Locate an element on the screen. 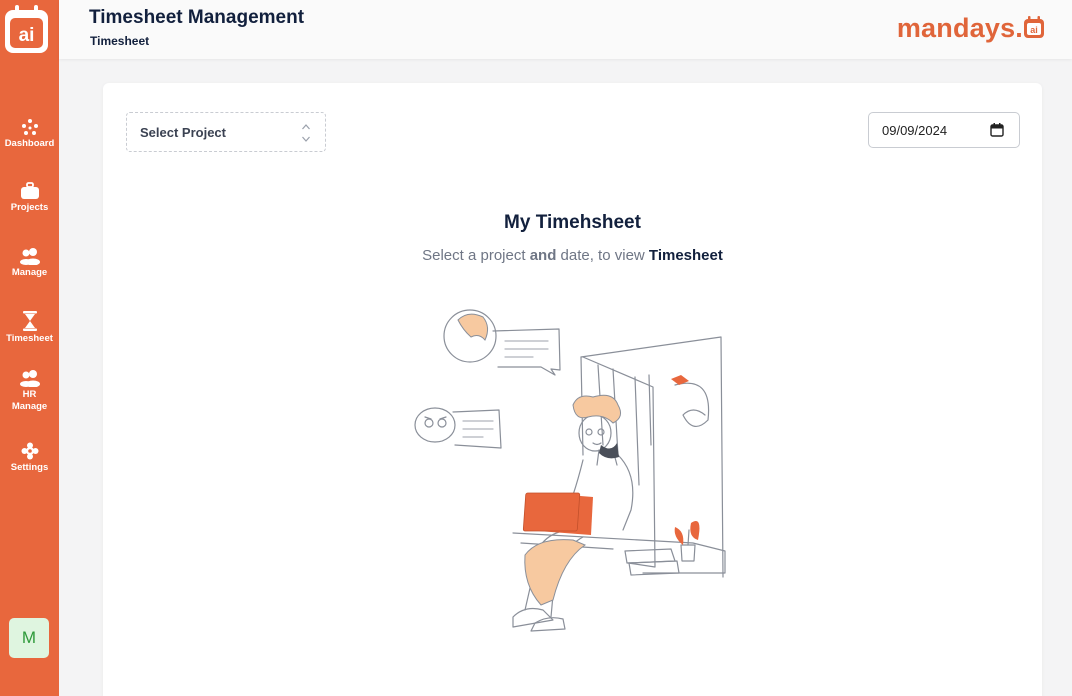 This screenshot has width=1072, height=696. section-heading: My Timehsheet is located at coordinates (572, 222).